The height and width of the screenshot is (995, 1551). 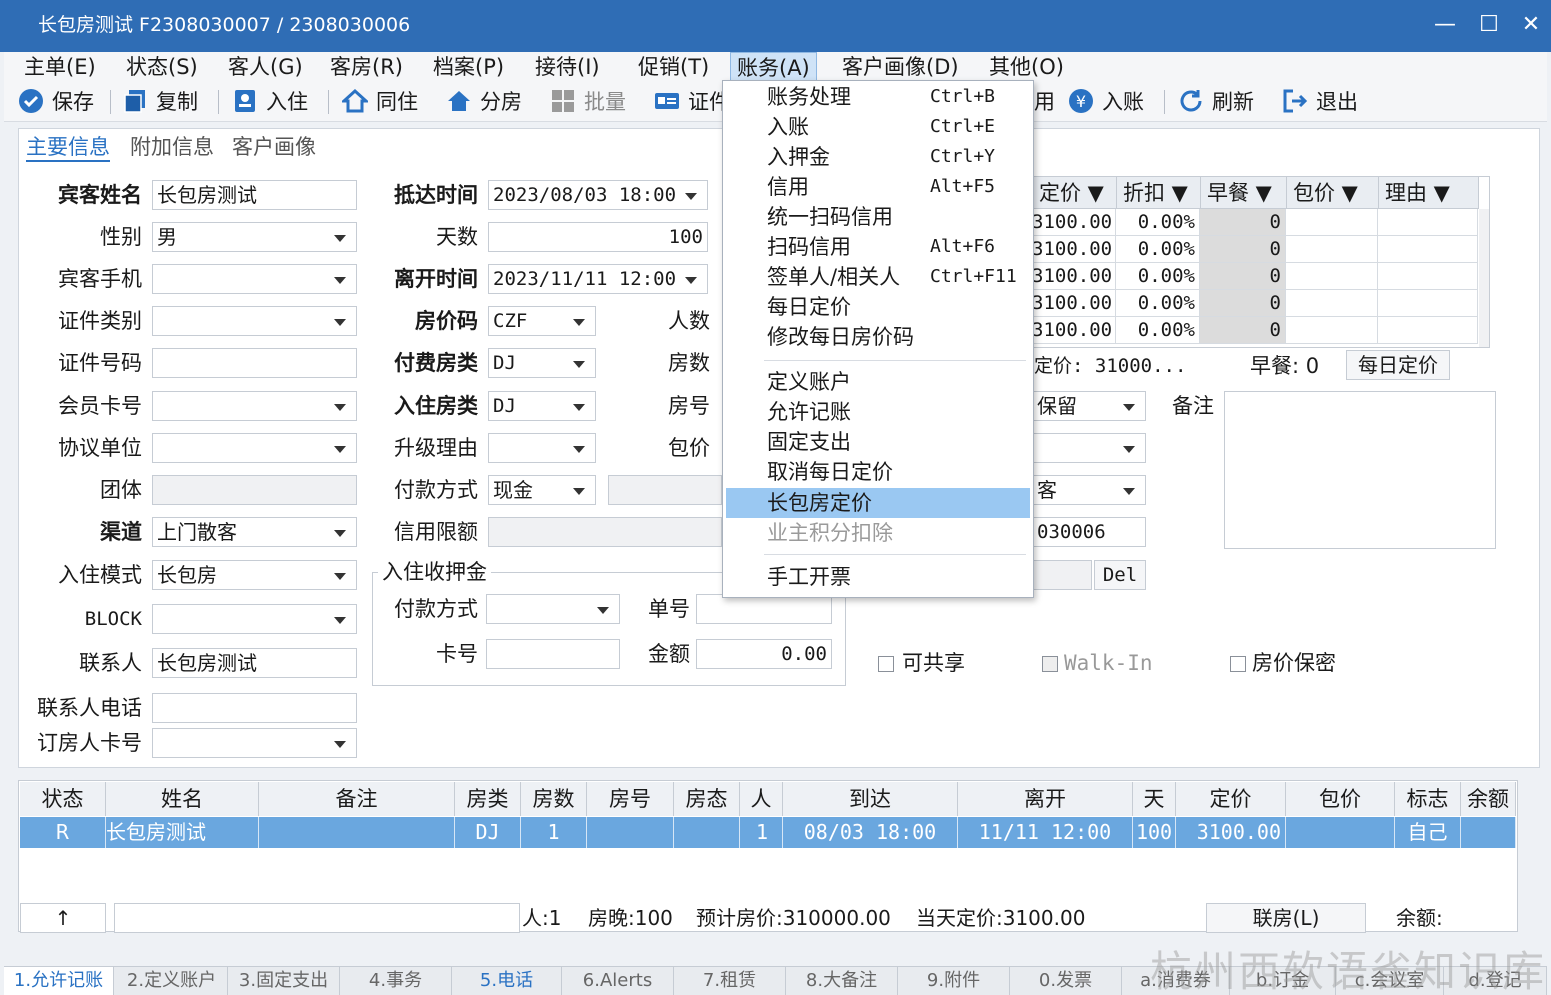 What do you see at coordinates (366, 67) in the screenshot?
I see `menu-room: 客房(R)` at bounding box center [366, 67].